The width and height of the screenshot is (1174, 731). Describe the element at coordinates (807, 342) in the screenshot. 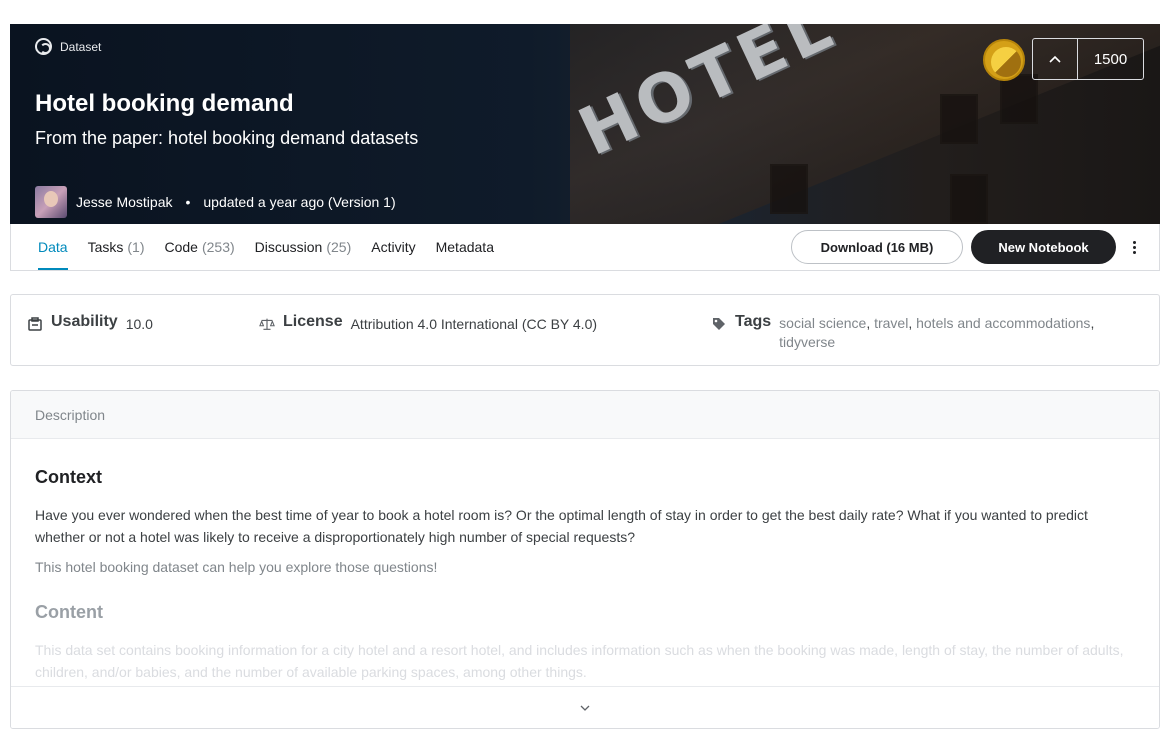

I see `tag-link: tidyverse` at that location.